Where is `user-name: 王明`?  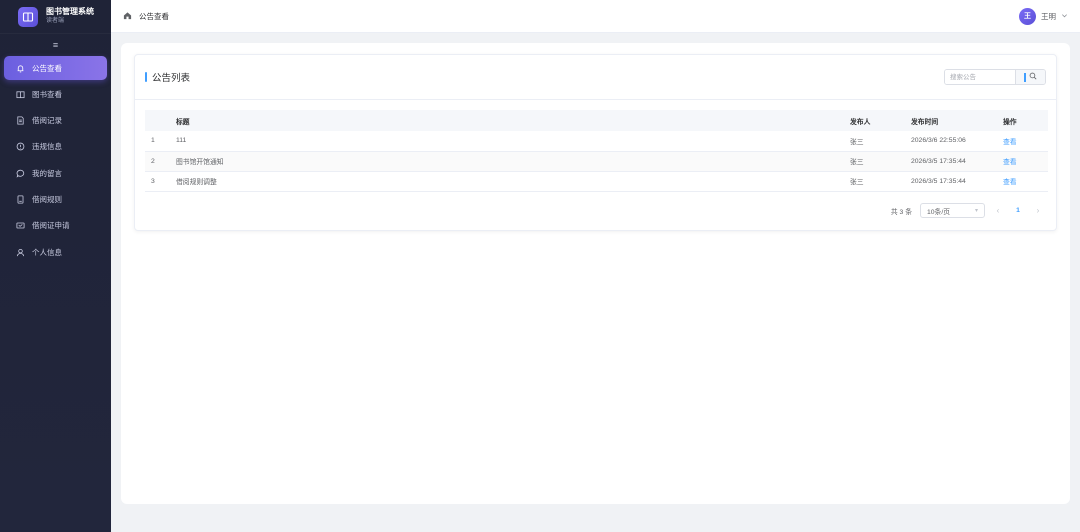 user-name: 王明 is located at coordinates (1048, 16).